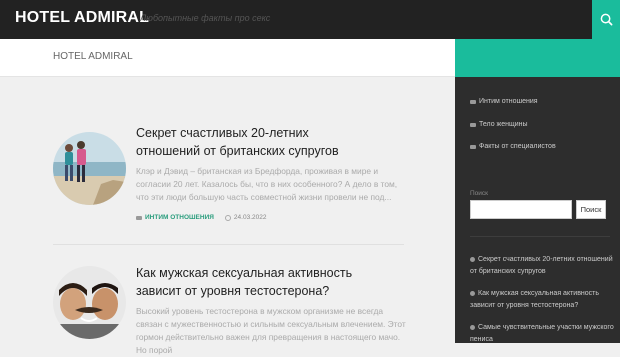  What do you see at coordinates (227, 217) in the screenshot?
I see `clock-icon` at bounding box center [227, 217].